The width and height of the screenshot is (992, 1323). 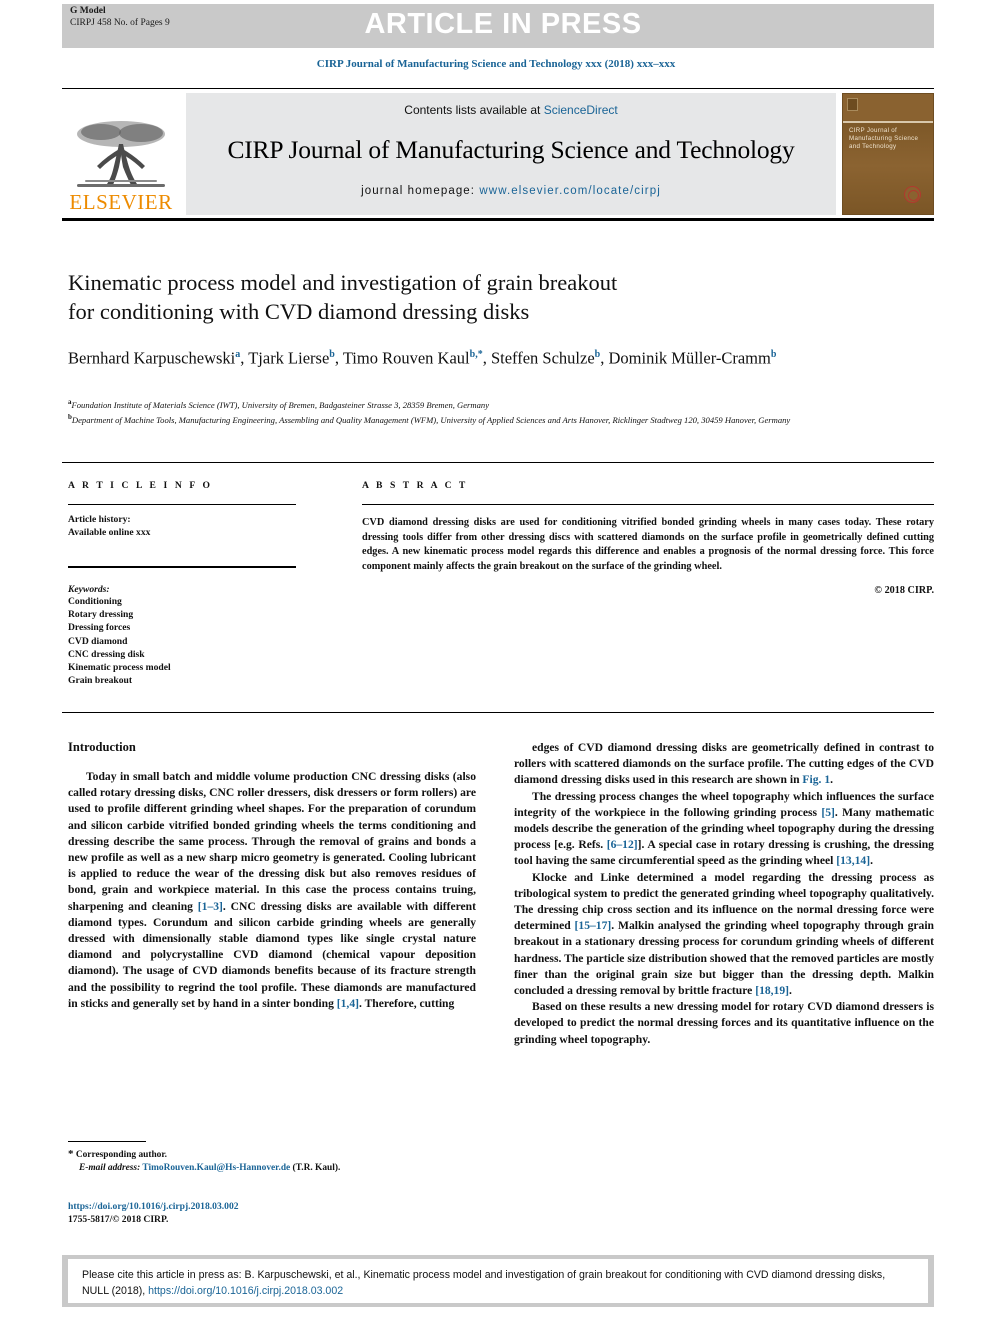 What do you see at coordinates (904, 591) in the screenshot?
I see `abstract-copyright: © 2018 CIRP.` at bounding box center [904, 591].